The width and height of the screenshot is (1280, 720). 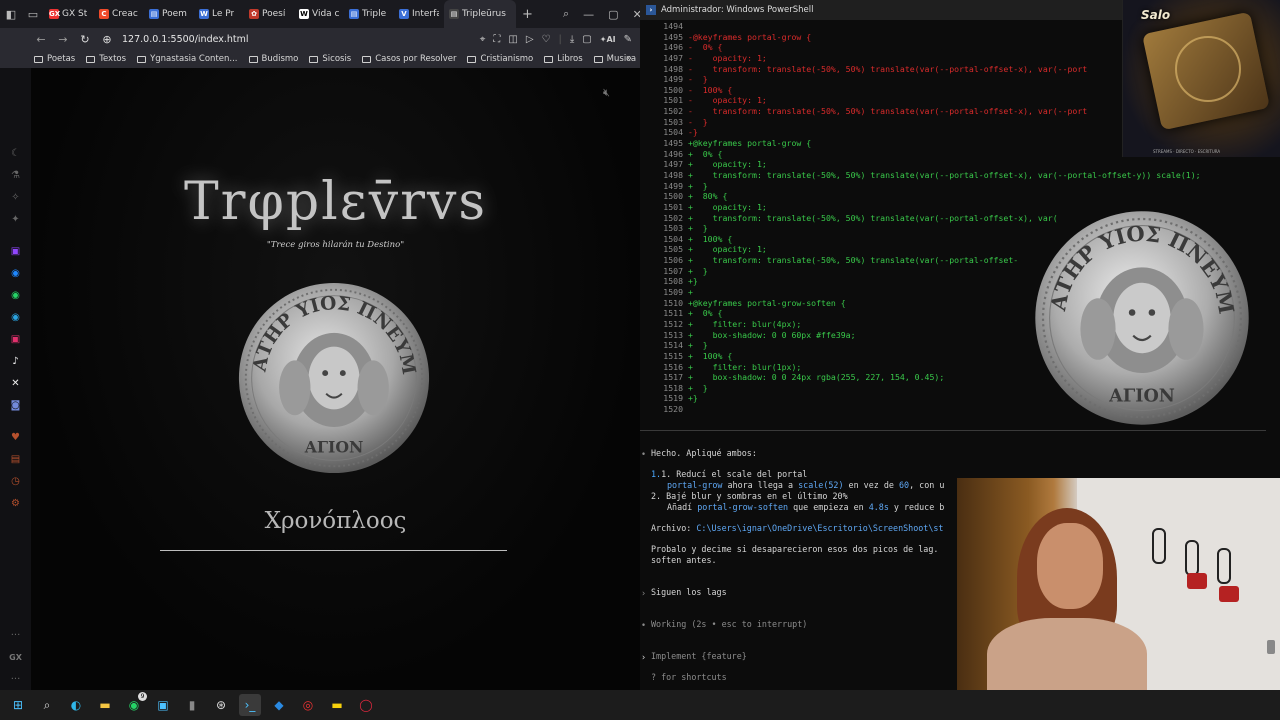 I want to click on settings-icon: ⚙, so click(x=15, y=503).